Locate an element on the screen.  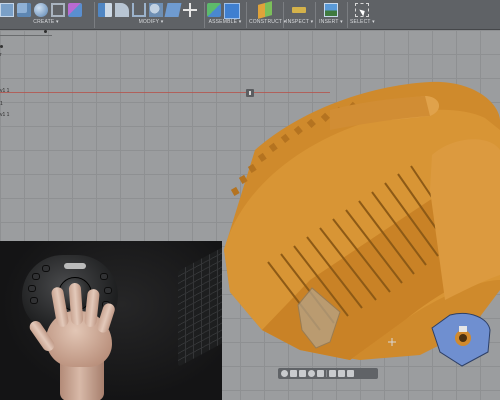
display-settings-icon is located at coordinates (332, 373).